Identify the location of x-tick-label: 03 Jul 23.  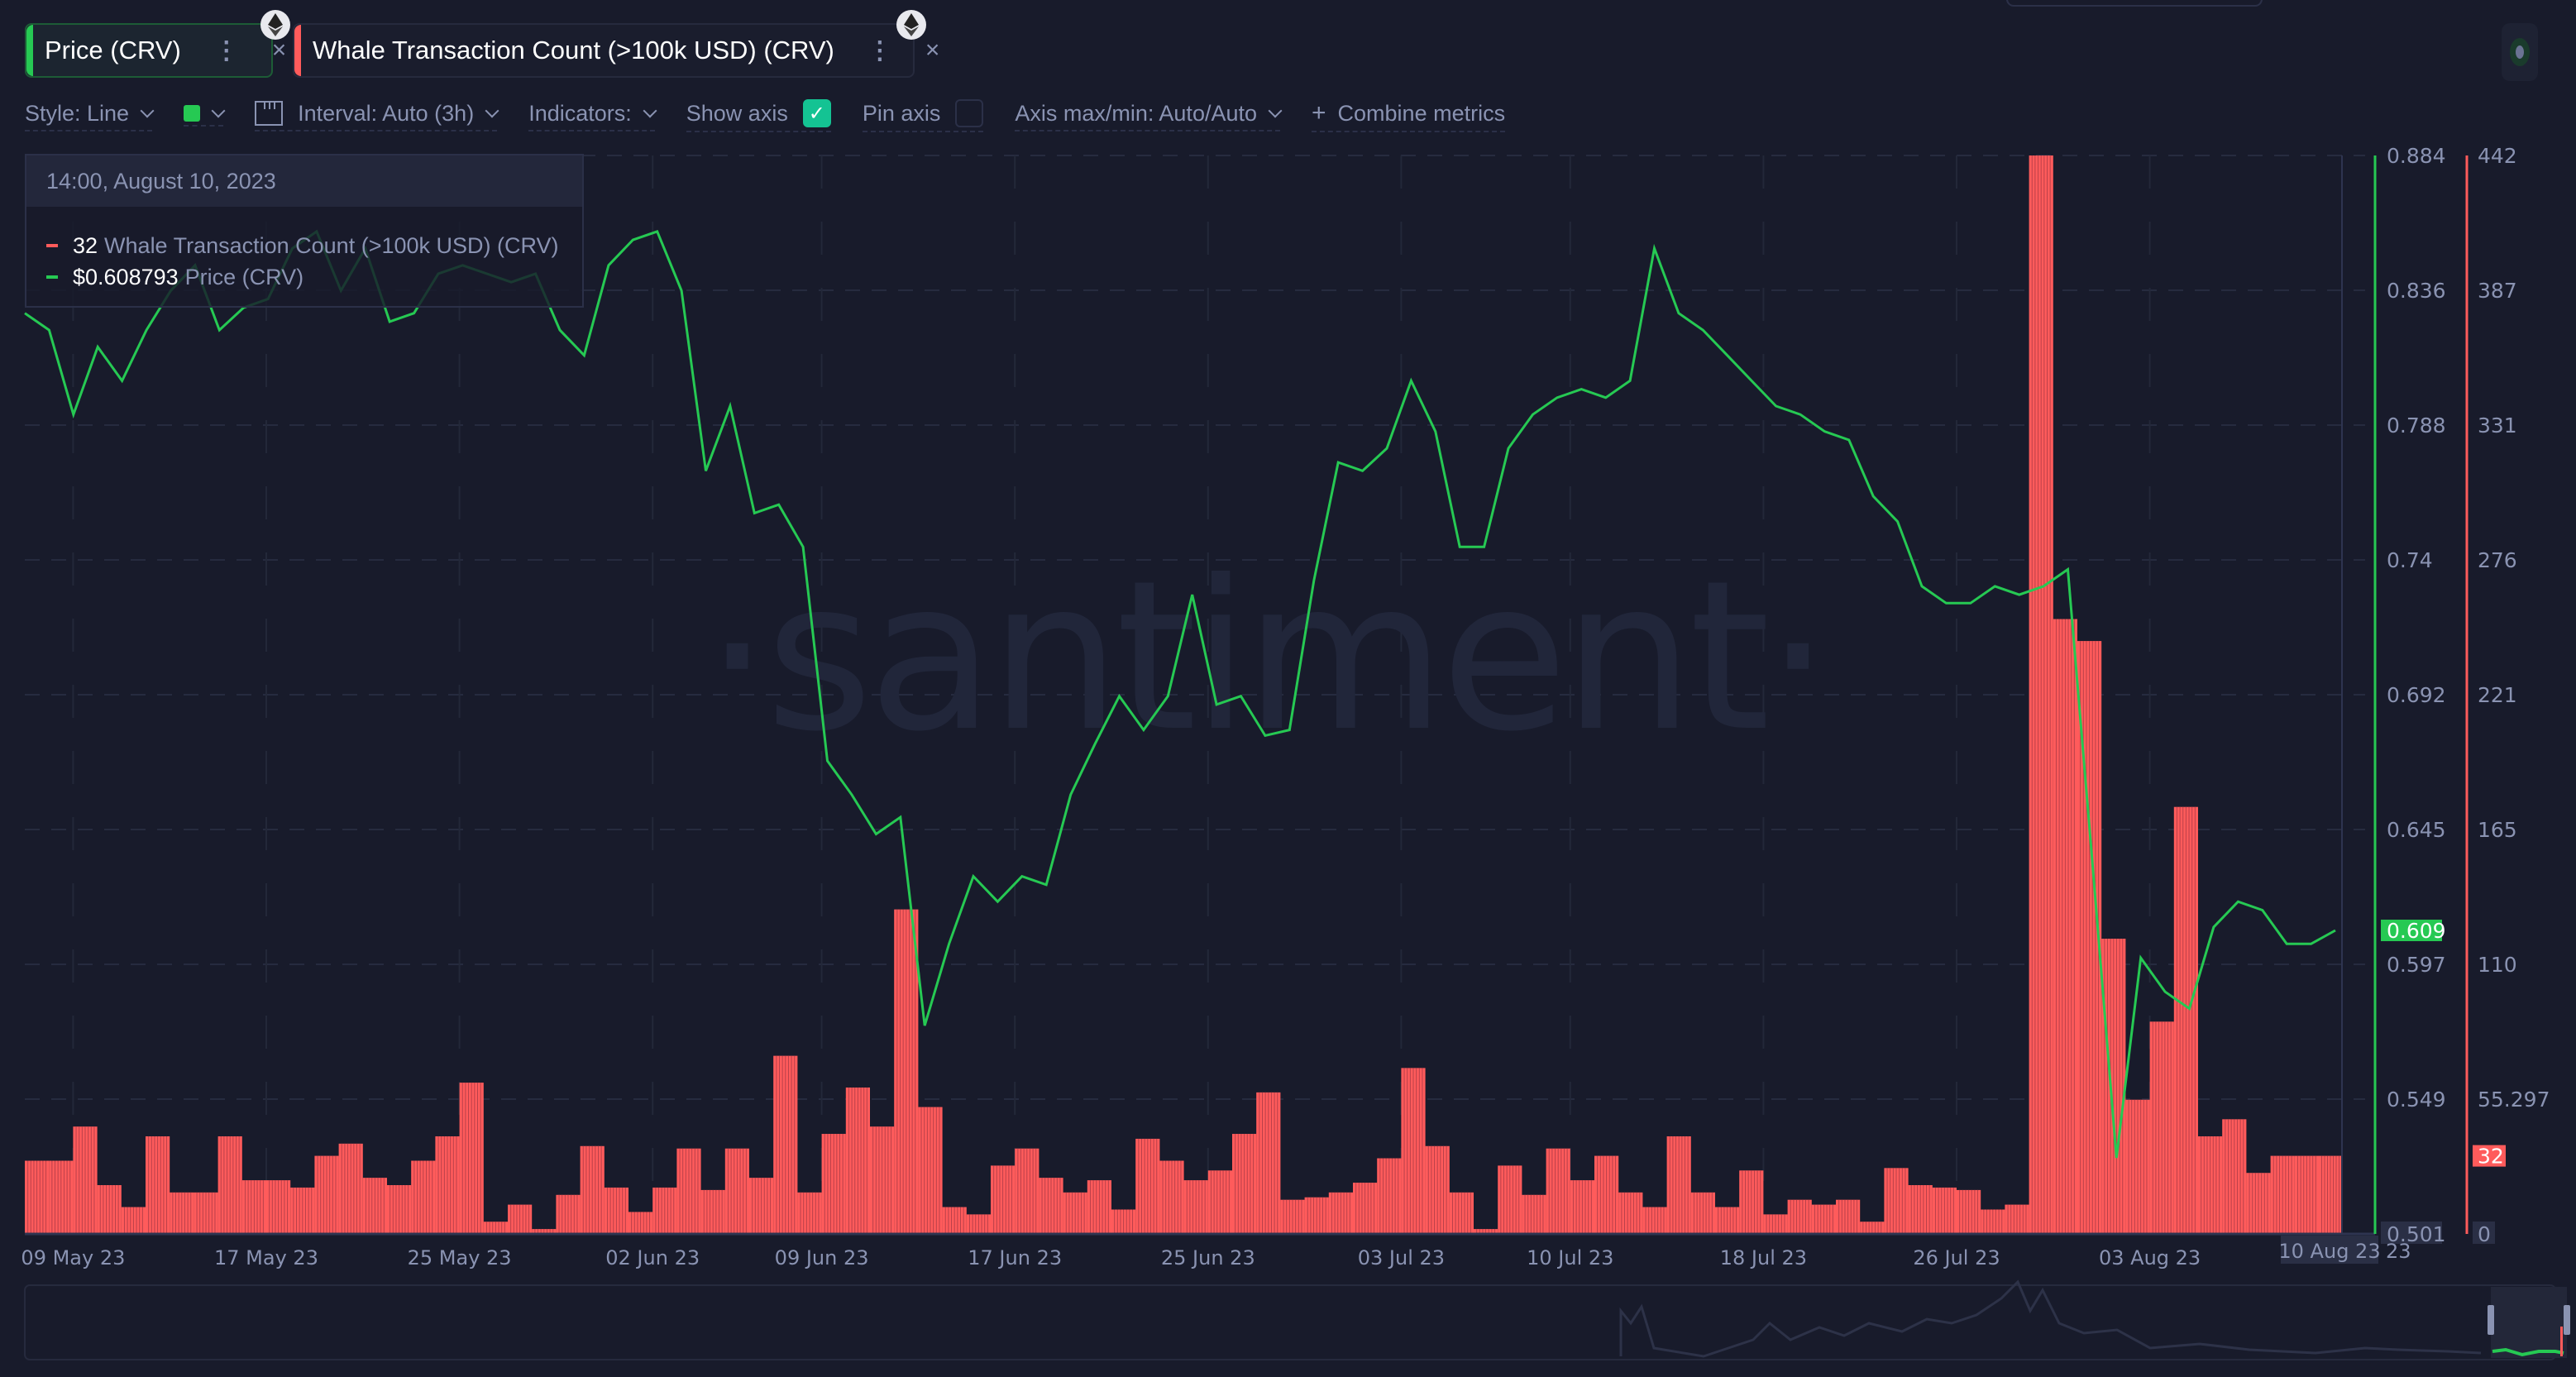
(1401, 1257).